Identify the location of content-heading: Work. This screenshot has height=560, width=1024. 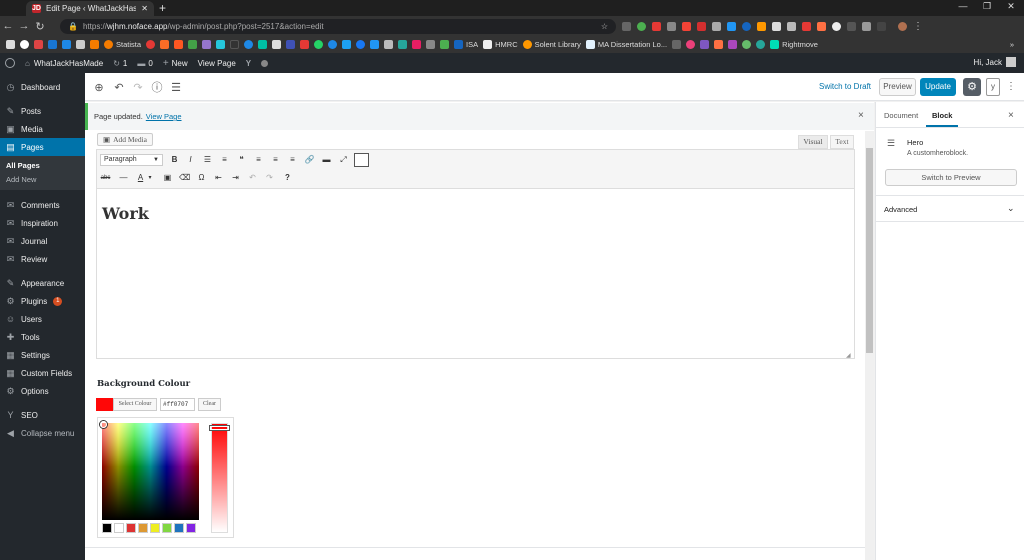
(125, 213).